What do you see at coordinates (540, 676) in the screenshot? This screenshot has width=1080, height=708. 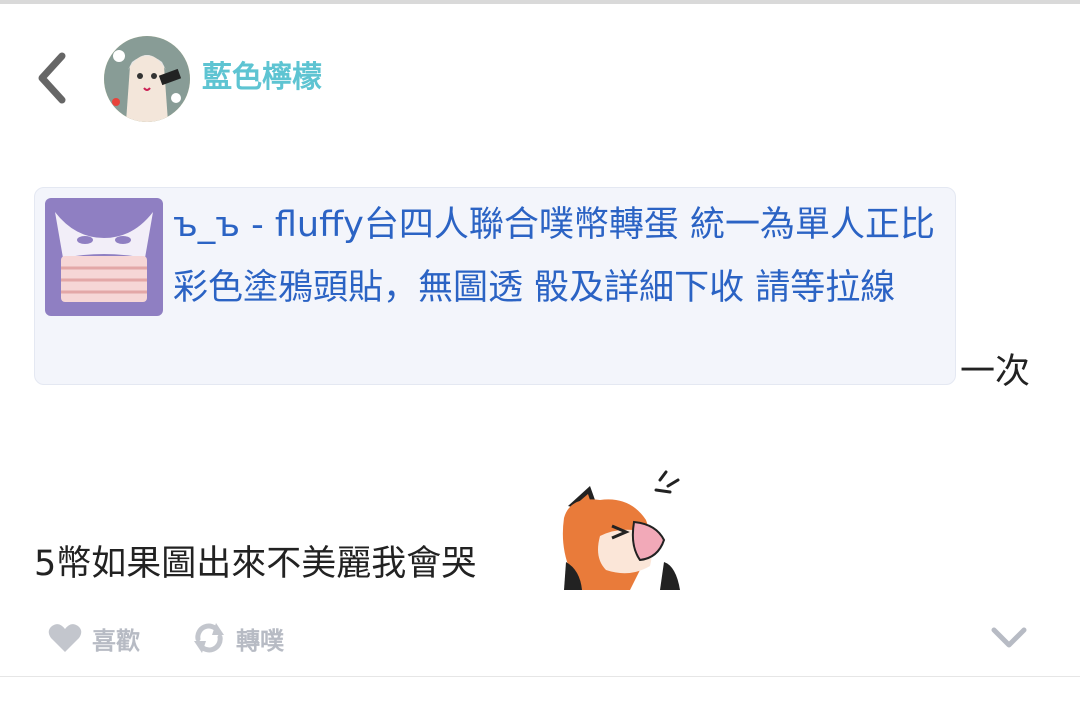 I see `bottom-divider` at bounding box center [540, 676].